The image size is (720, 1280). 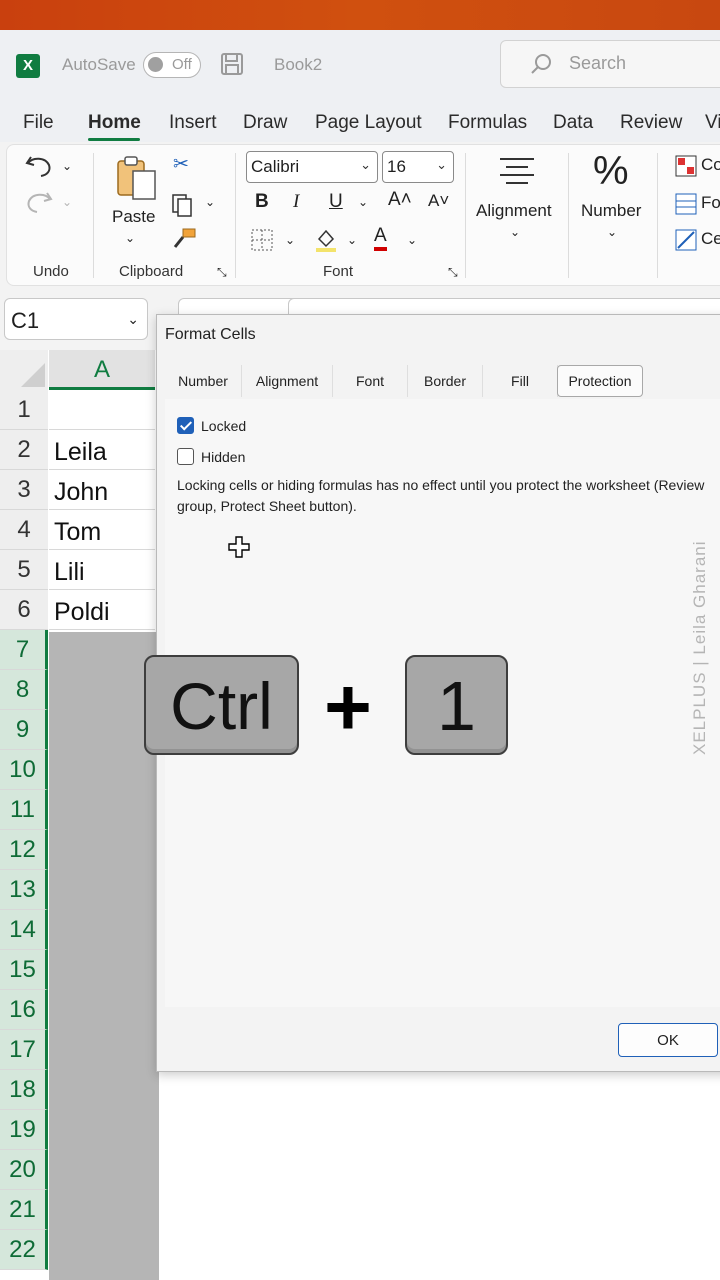 I want to click on tab-font: Font, so click(x=370, y=381).